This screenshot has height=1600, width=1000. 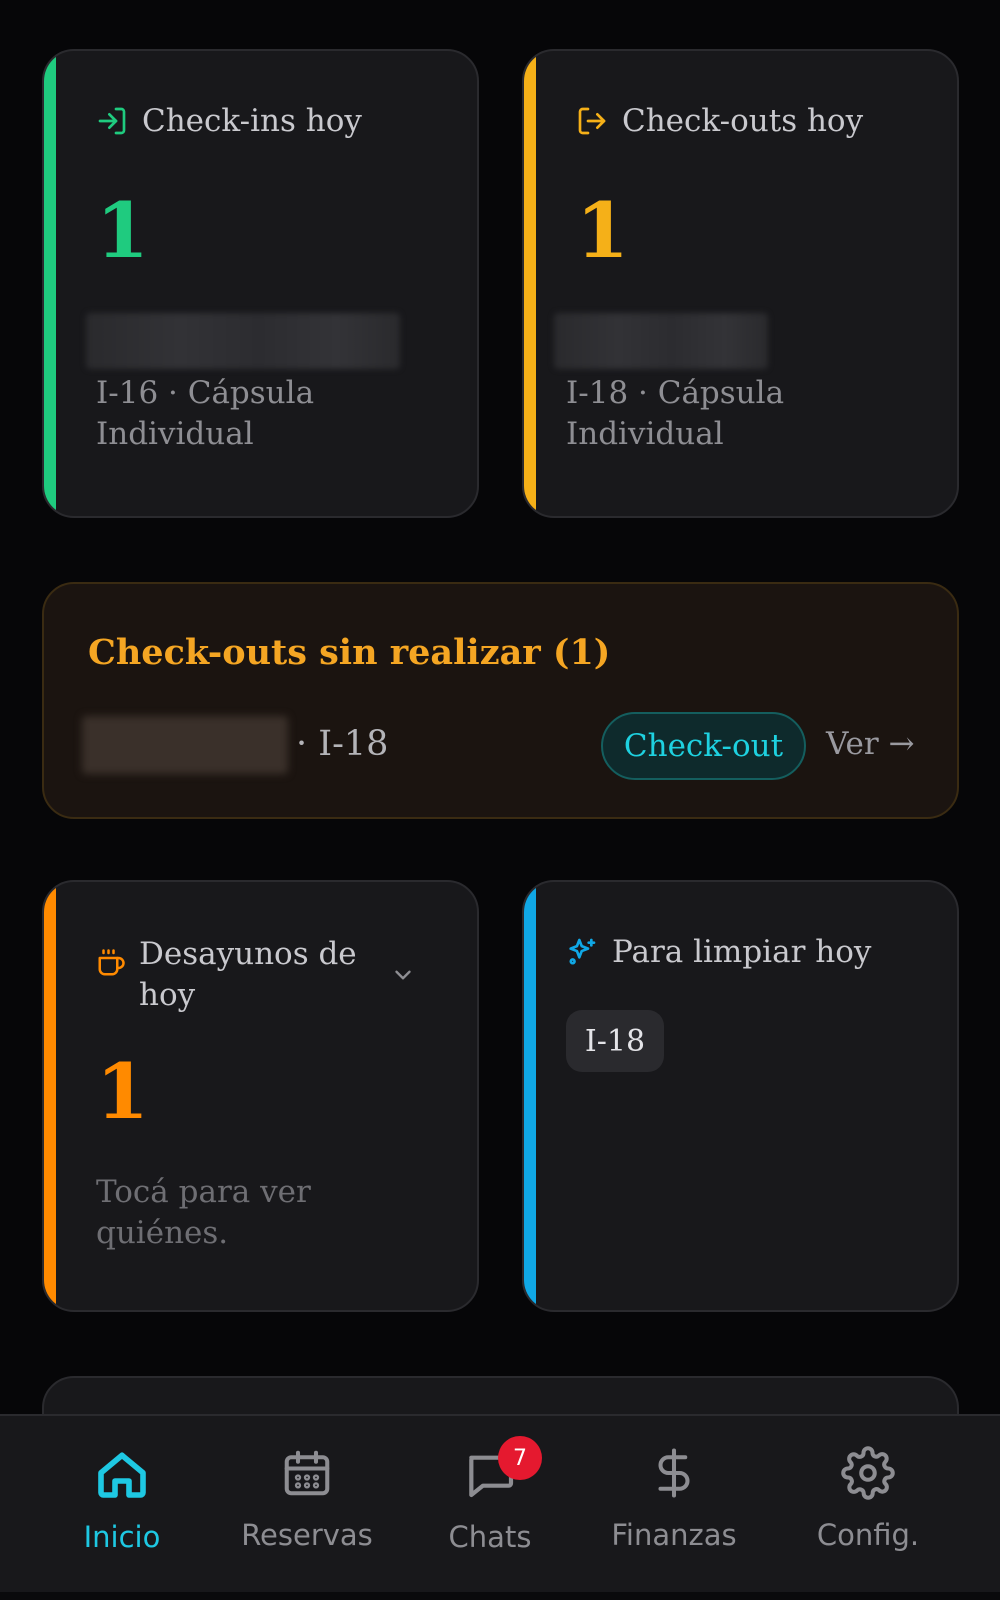 I want to click on checkouts-title: Check-outs hoy, so click(x=743, y=121).